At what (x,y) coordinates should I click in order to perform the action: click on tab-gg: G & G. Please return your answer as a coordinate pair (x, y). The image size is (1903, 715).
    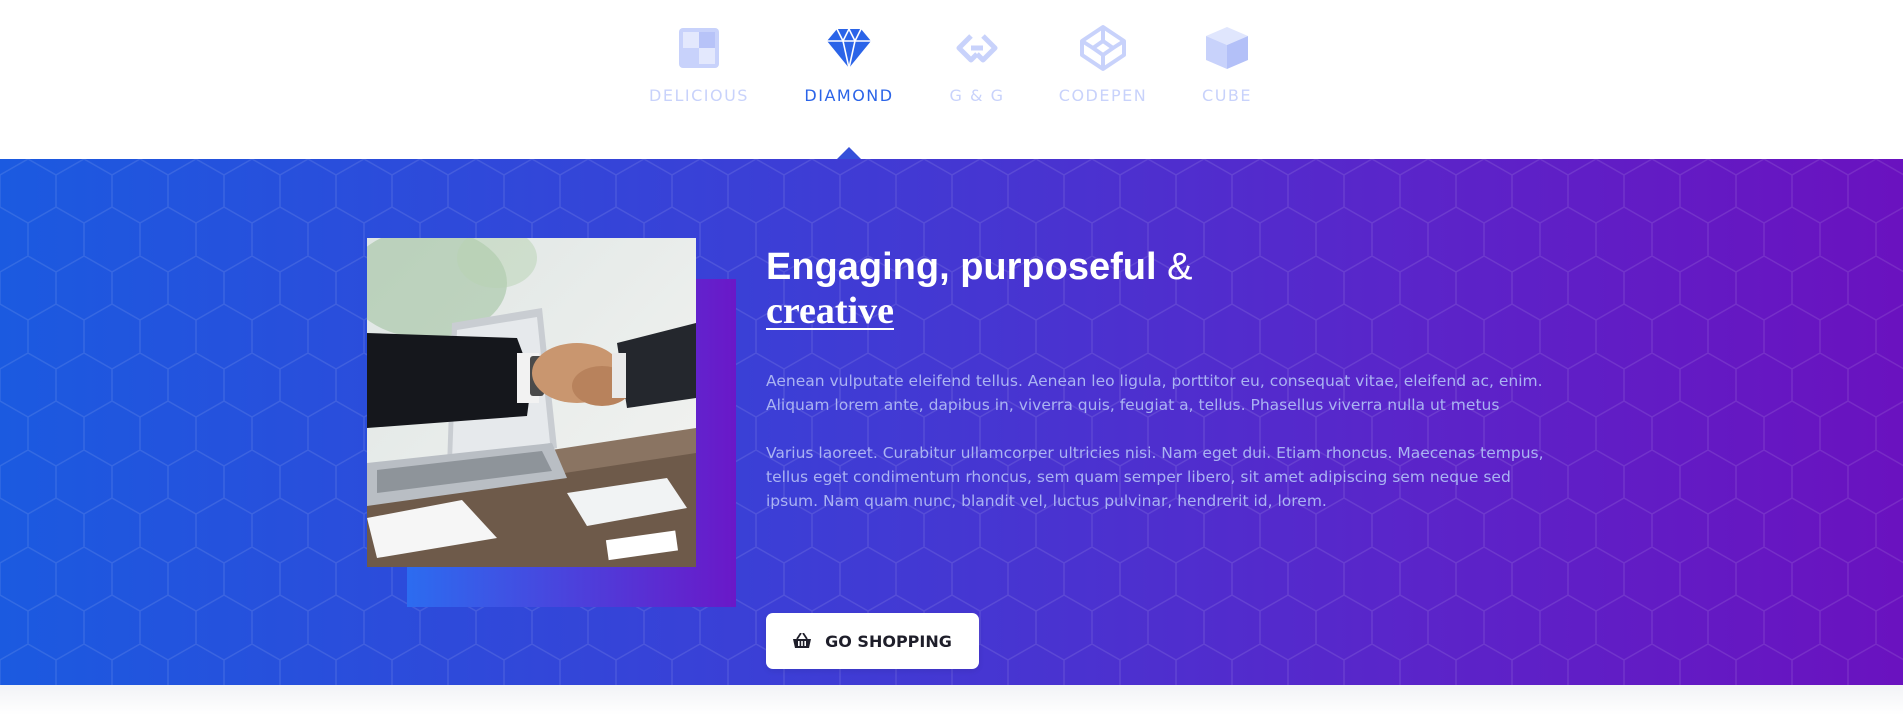
    Looking at the image, I should click on (977, 64).